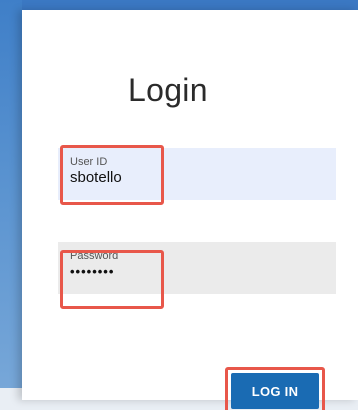 This screenshot has height=410, width=358. What do you see at coordinates (168, 90) in the screenshot?
I see `page-title: Login` at bounding box center [168, 90].